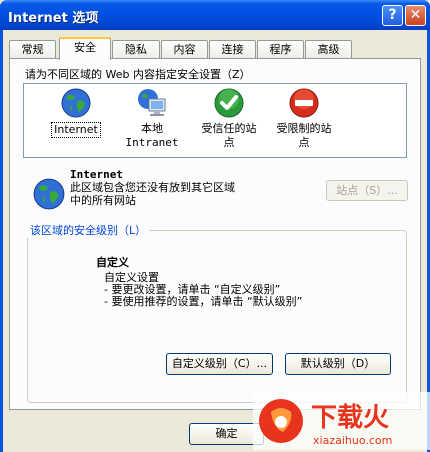 This screenshot has width=430, height=452. I want to click on zone-restricted-sites: 受限制的站 点, so click(304, 118).